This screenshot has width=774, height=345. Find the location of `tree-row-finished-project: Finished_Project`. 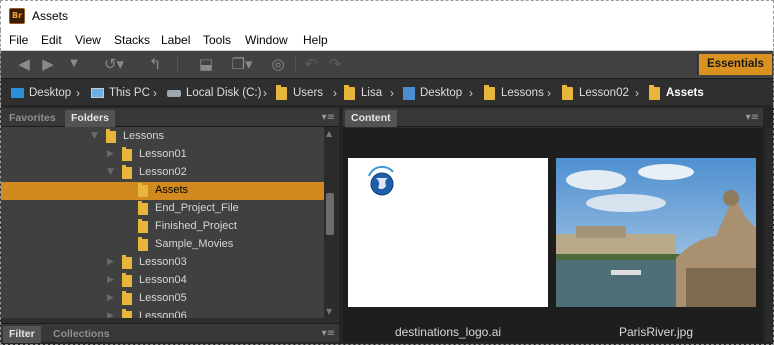

tree-row-finished-project: Finished_Project is located at coordinates (162, 227).